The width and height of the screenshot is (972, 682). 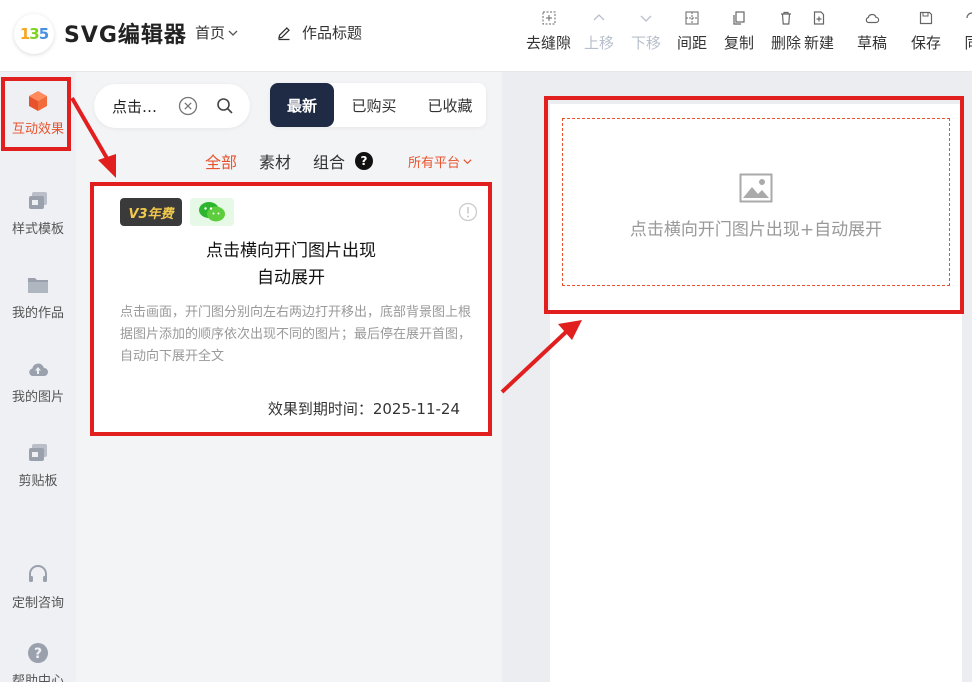 I want to click on cloud-icon, so click(x=872, y=18).